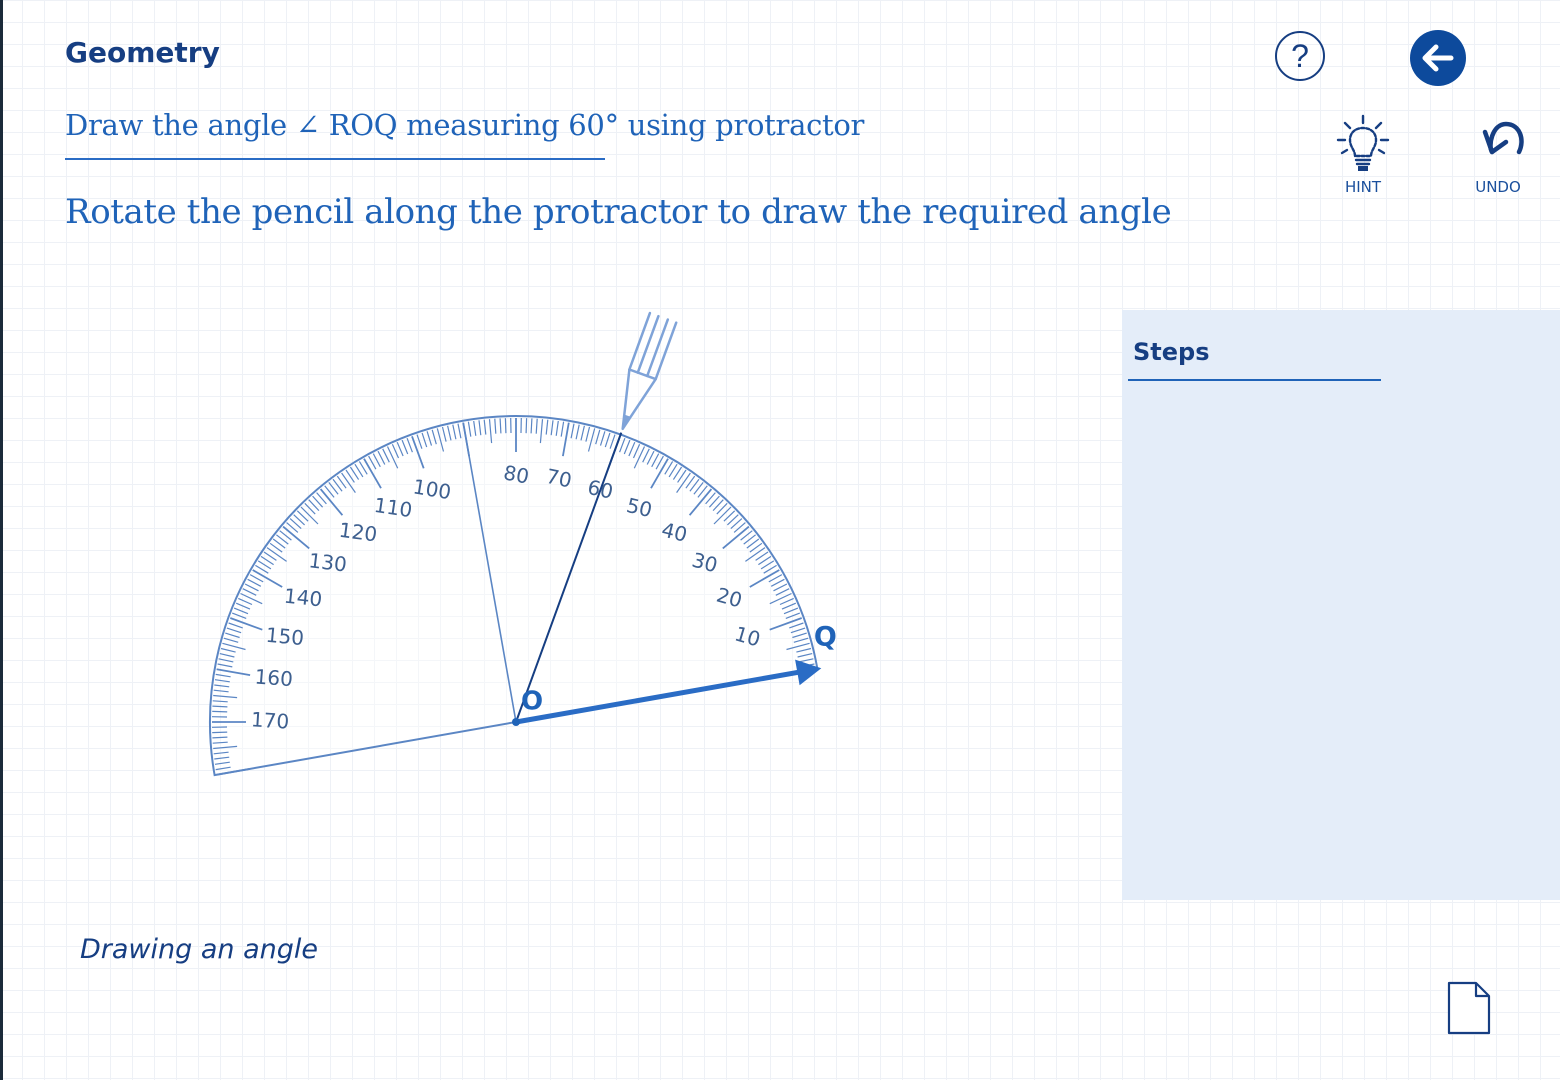  Describe the element at coordinates (532, 702) in the screenshot. I see `point-o-label: O` at that location.